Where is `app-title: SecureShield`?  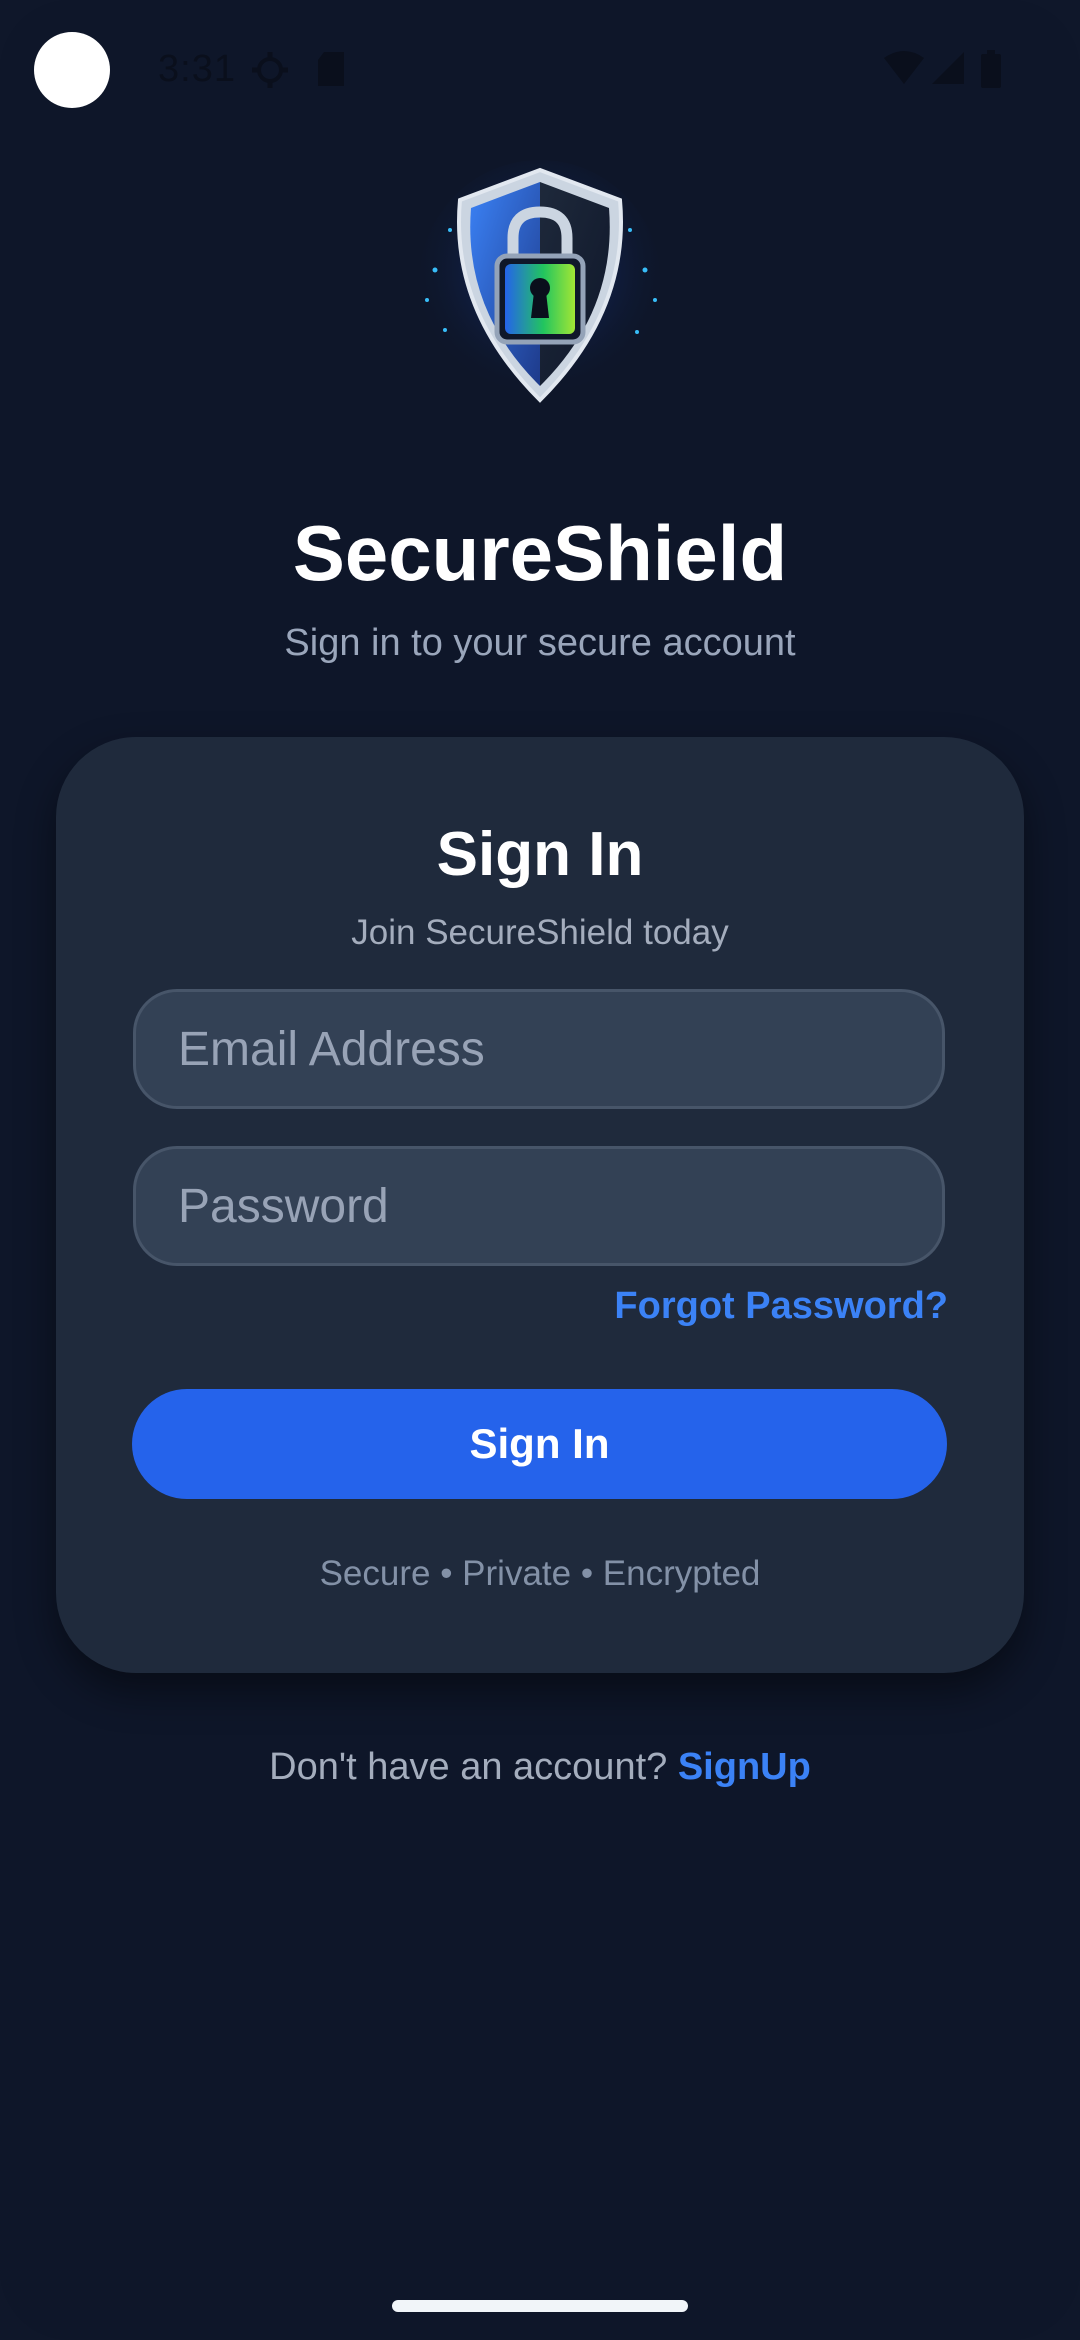 app-title: SecureShield is located at coordinates (540, 553).